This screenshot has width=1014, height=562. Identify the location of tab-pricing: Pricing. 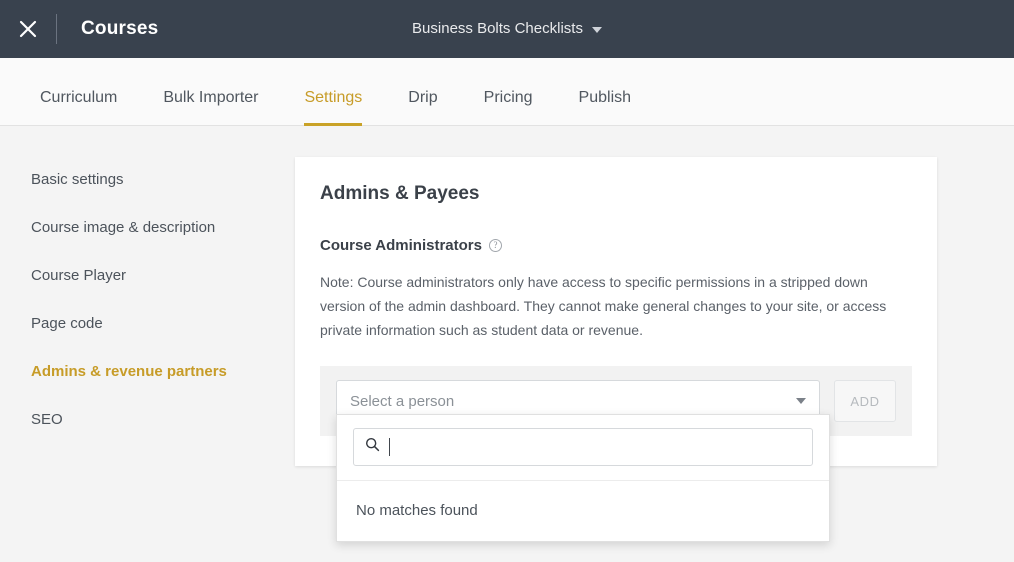
(508, 107).